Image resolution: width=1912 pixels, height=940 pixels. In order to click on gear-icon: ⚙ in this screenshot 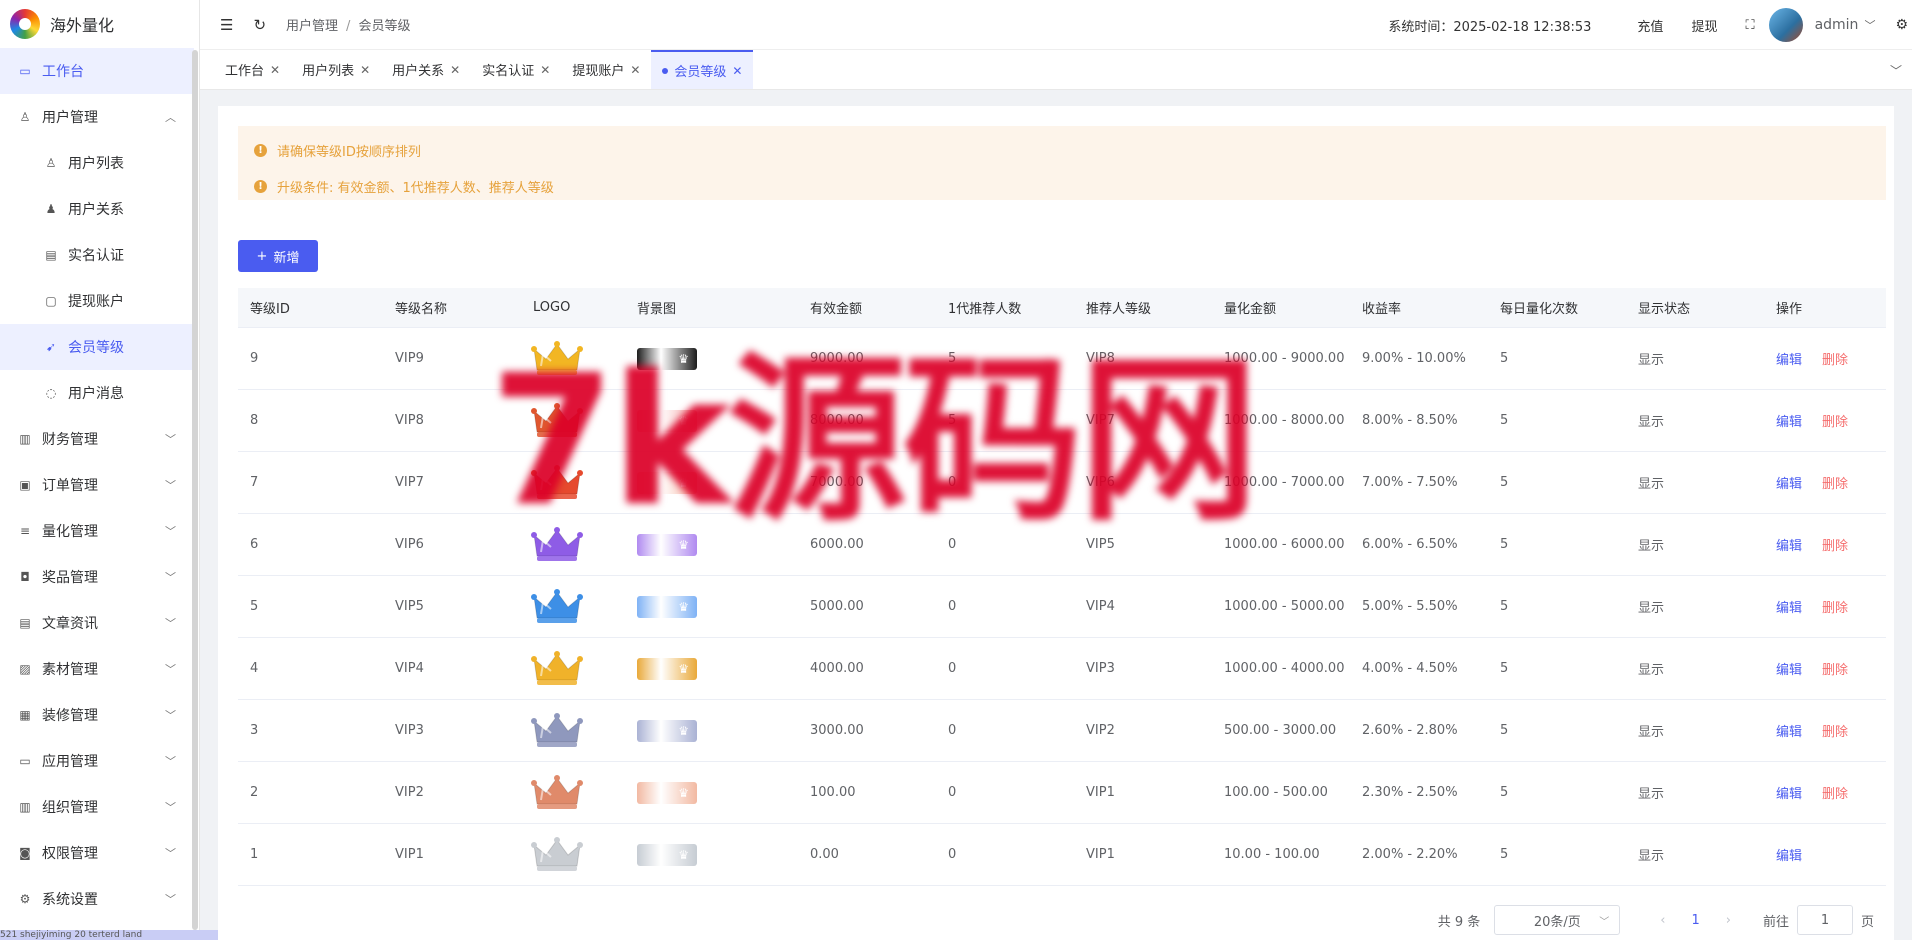, I will do `click(1901, 25)`.